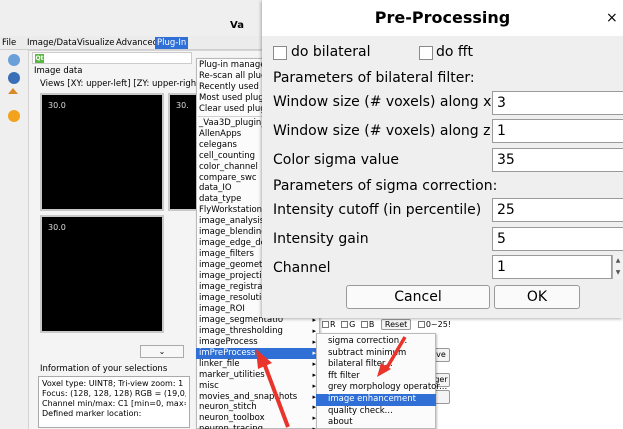  What do you see at coordinates (39, 58) in the screenshot?
I see `qt-icon: Qt` at bounding box center [39, 58].